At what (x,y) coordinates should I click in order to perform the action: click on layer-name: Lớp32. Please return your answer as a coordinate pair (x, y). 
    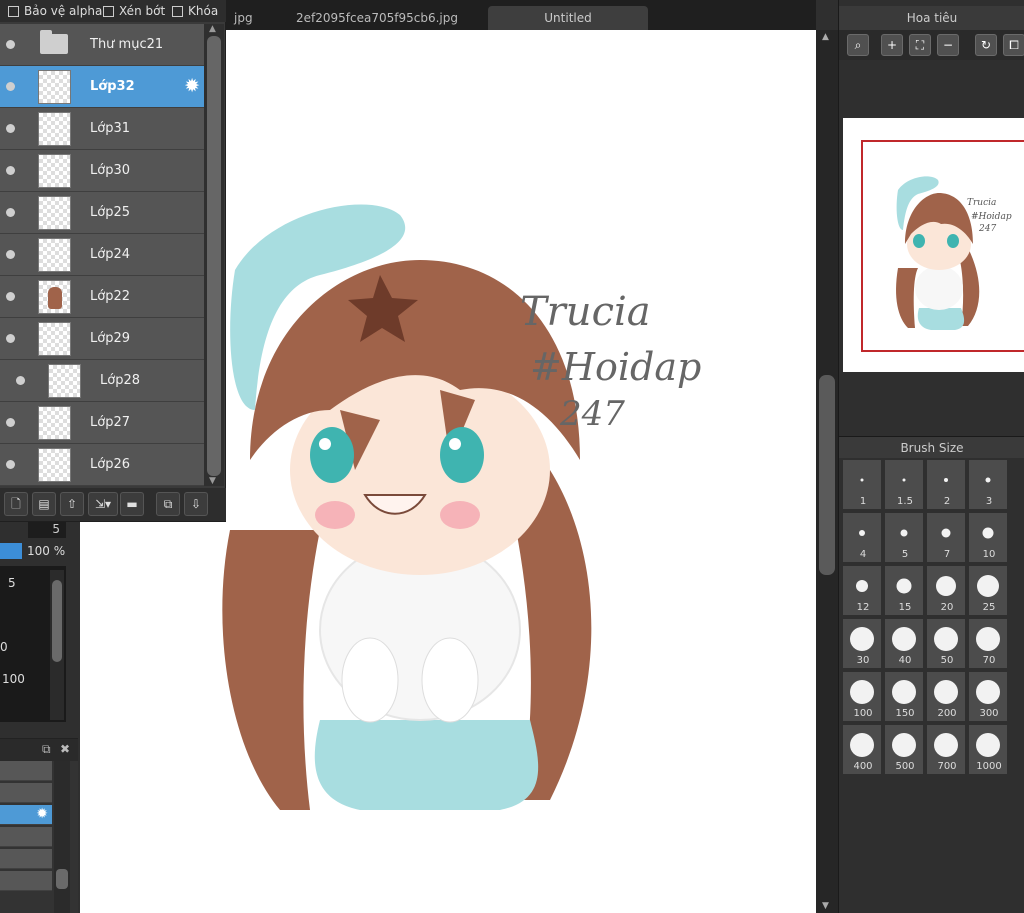
    Looking at the image, I should click on (112, 86).